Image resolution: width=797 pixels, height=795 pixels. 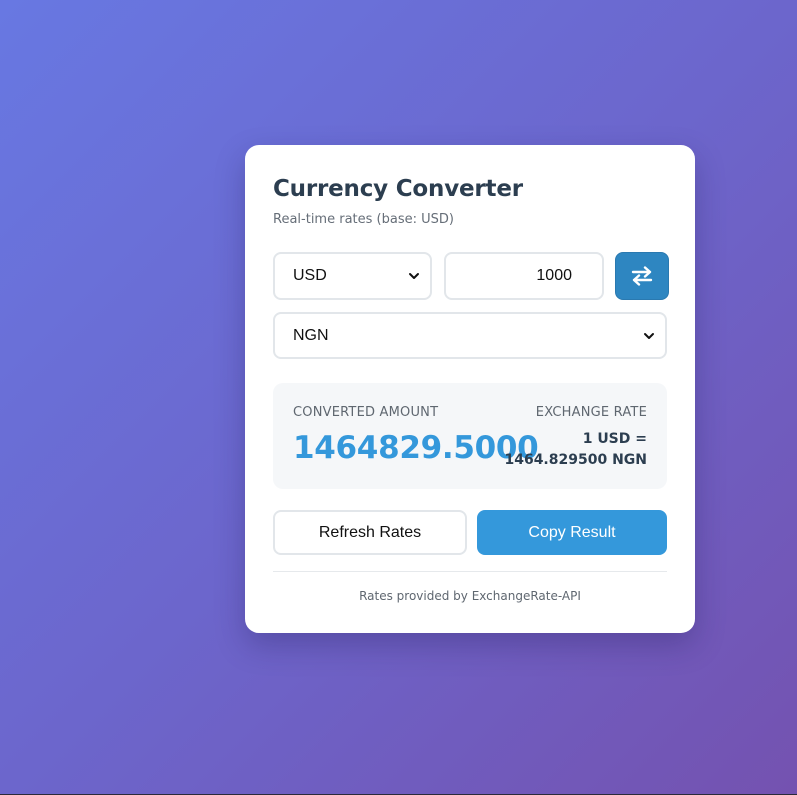 What do you see at coordinates (614, 439) in the screenshot?
I see `exchange-rate-line-1: 1 USD =` at bounding box center [614, 439].